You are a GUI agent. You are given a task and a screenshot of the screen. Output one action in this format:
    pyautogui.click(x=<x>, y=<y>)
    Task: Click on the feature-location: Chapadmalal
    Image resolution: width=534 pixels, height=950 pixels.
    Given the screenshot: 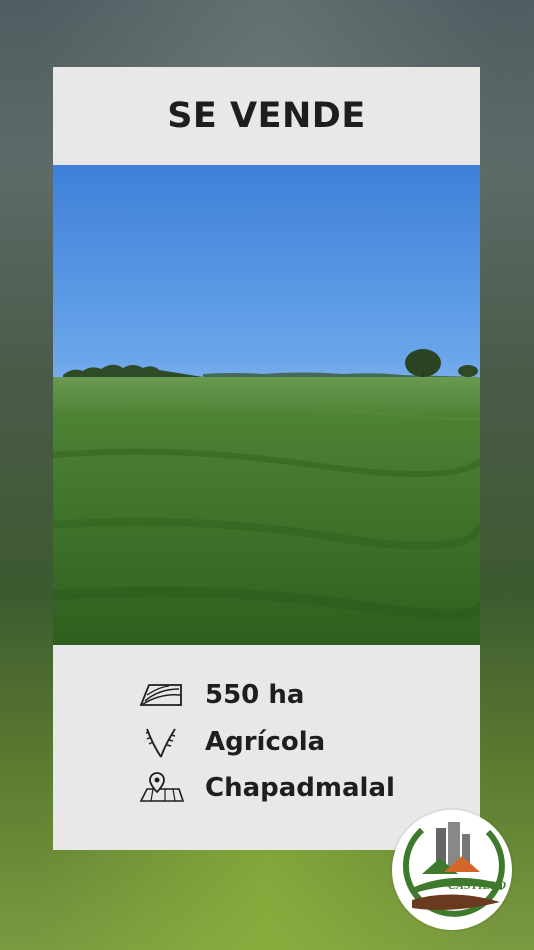 What is the action you would take?
    pyautogui.click(x=266, y=788)
    